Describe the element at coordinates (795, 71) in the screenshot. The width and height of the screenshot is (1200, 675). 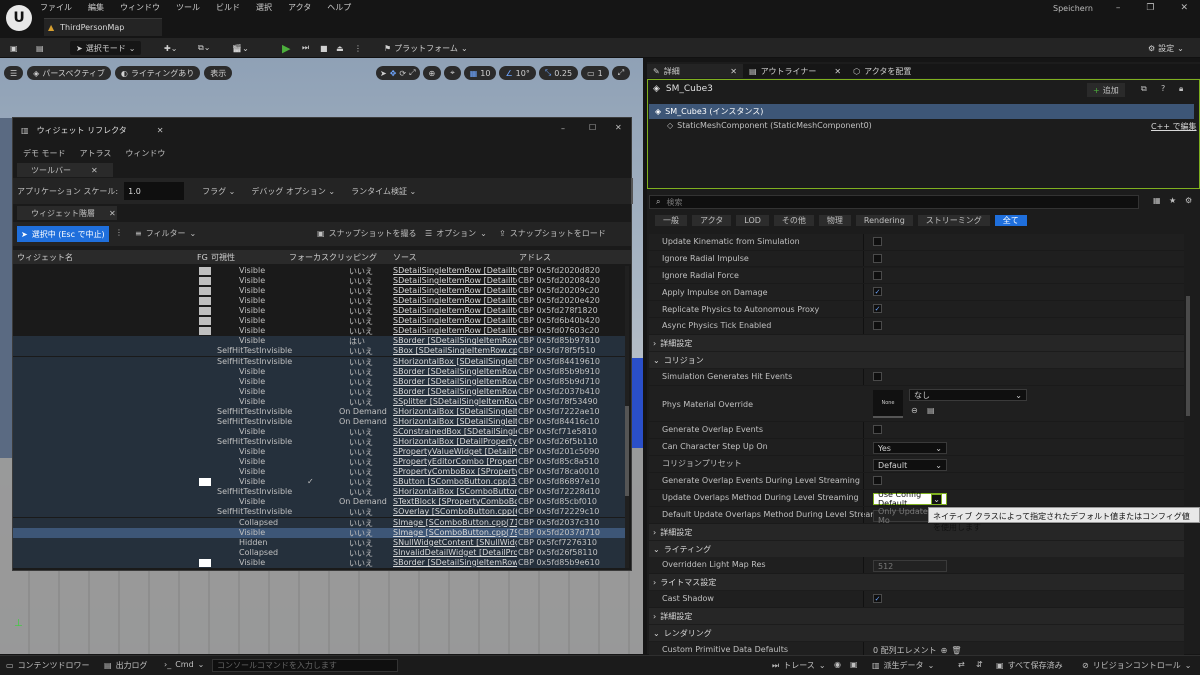
I see `tab-outliner: ▤ アウトライナー ✕` at that location.